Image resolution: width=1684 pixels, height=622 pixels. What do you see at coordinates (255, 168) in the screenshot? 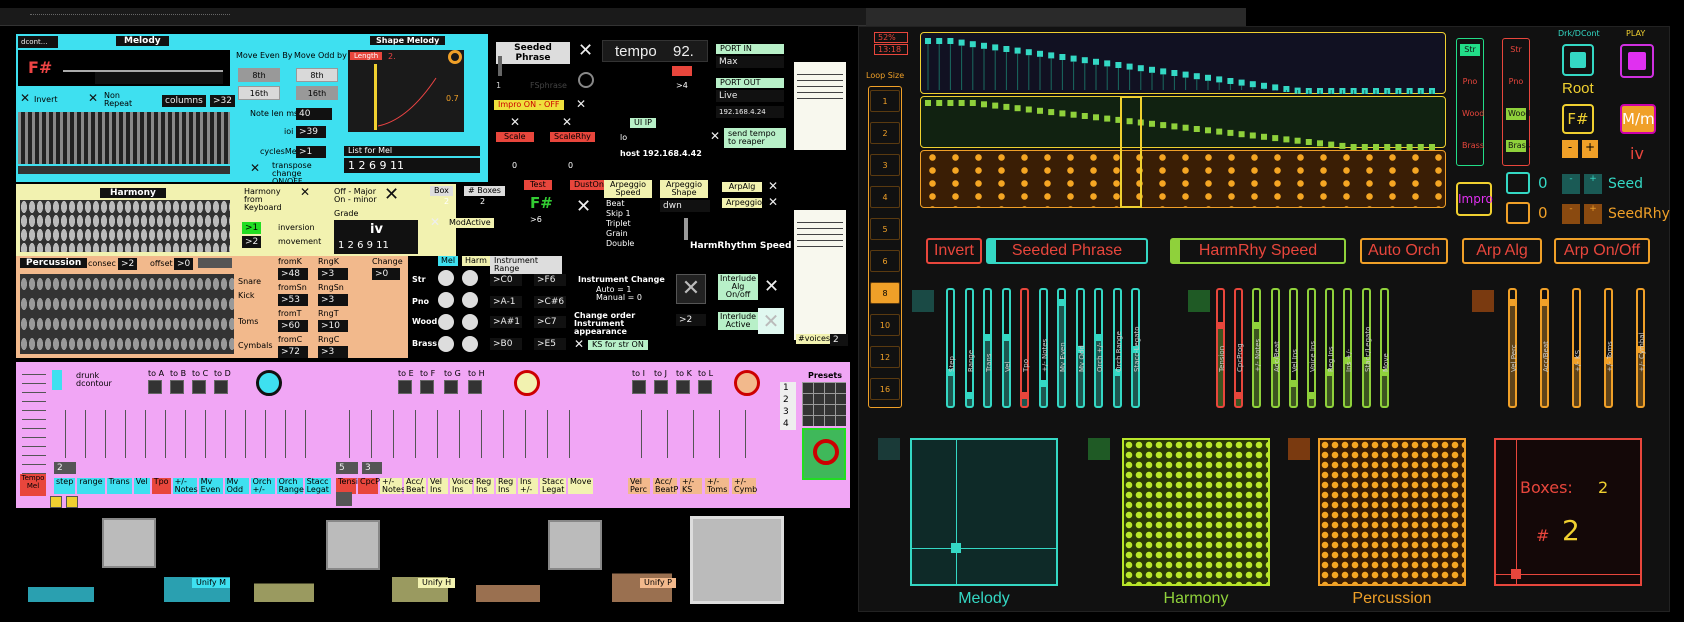
I see `transpose-toggle: ✕` at bounding box center [255, 168].